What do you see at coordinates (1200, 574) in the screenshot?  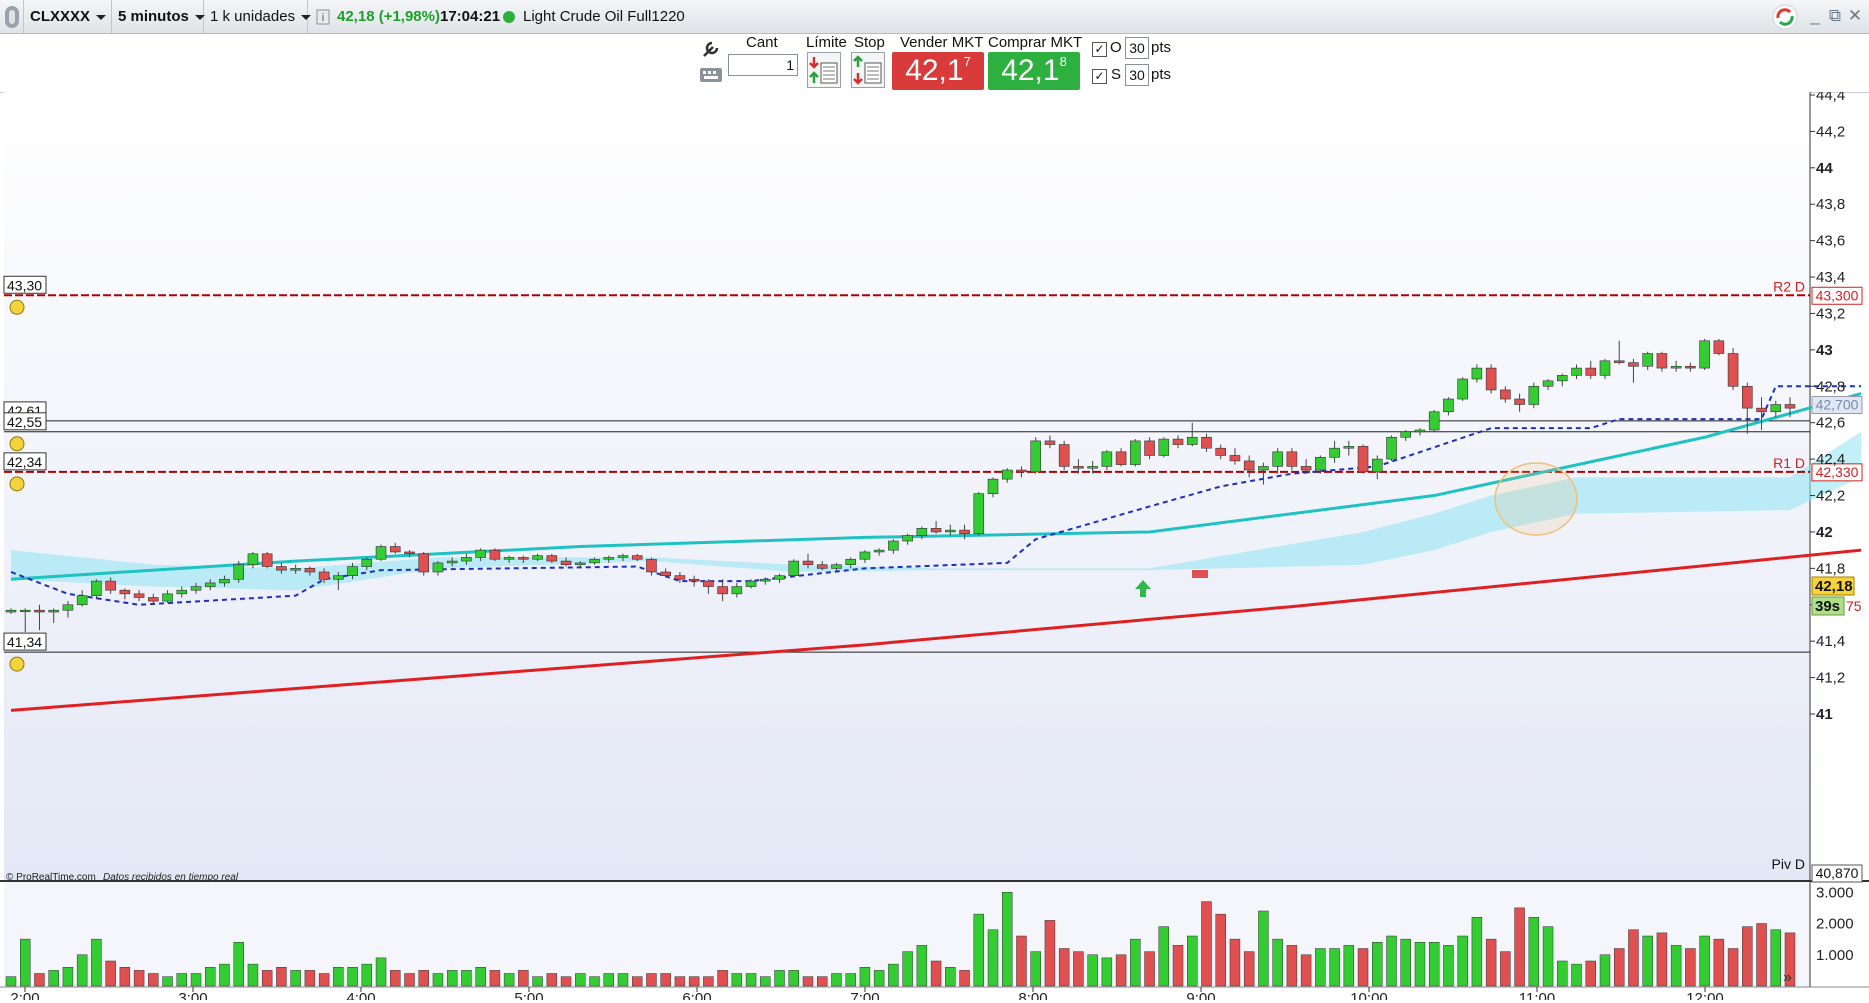 I see `sell-marker-icon` at bounding box center [1200, 574].